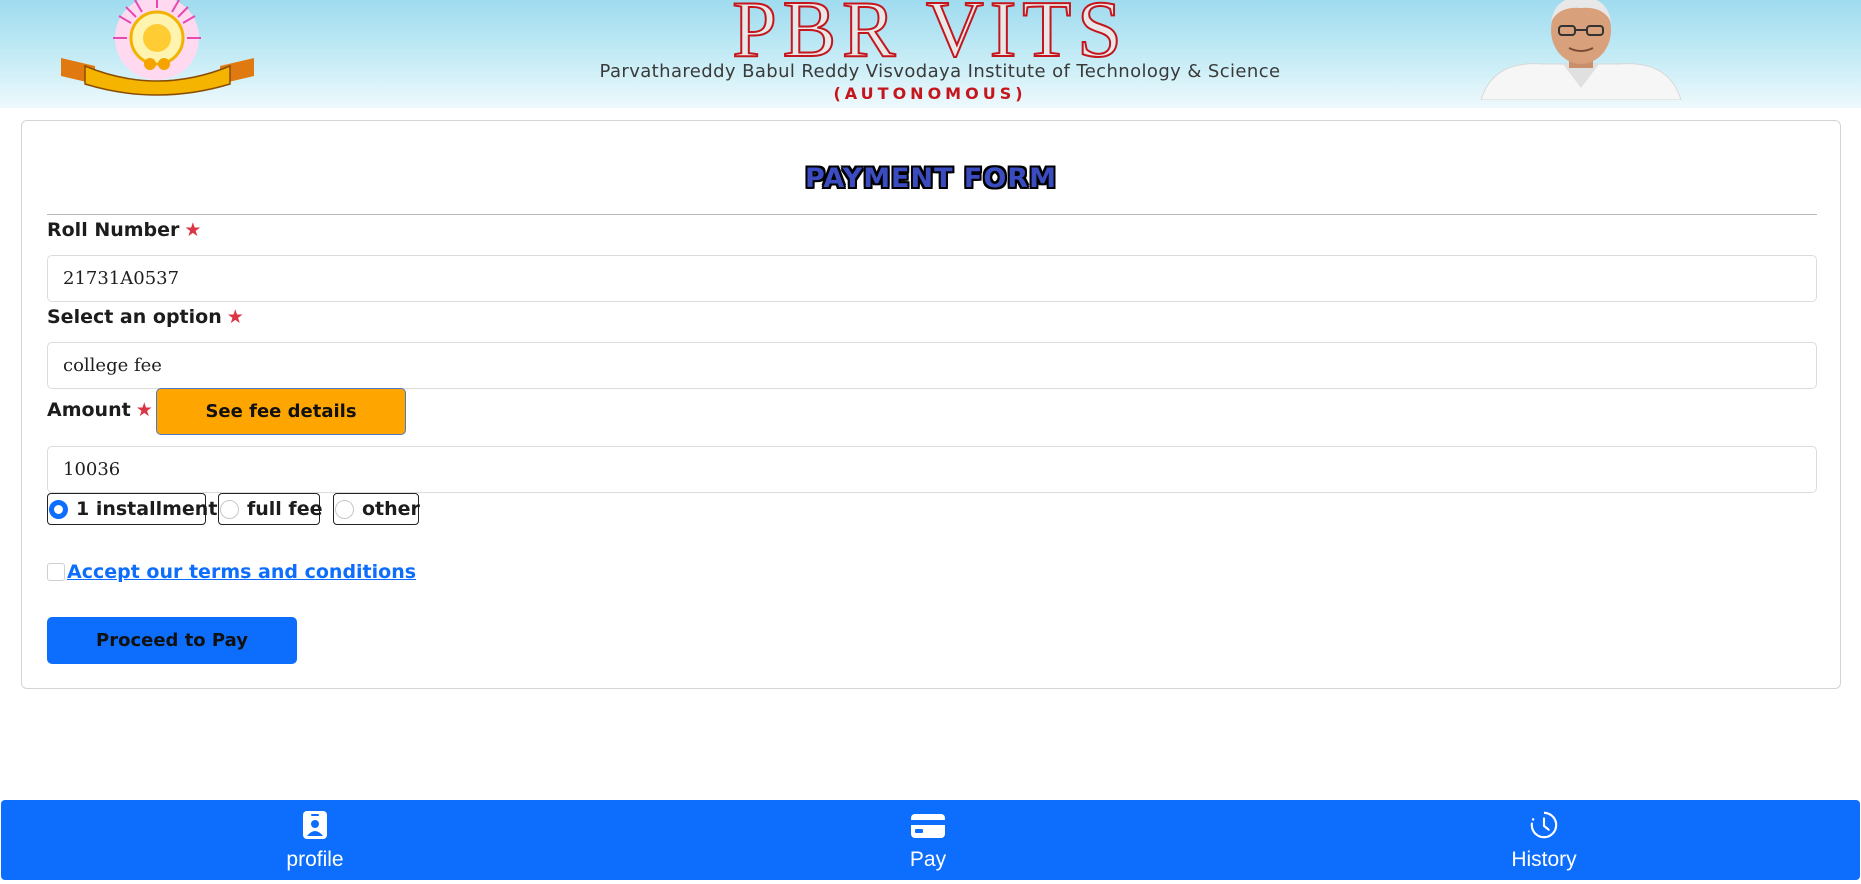 The image size is (1861, 884). Describe the element at coordinates (929, 37) in the screenshot. I see `banner-title: PBR VITS` at that location.